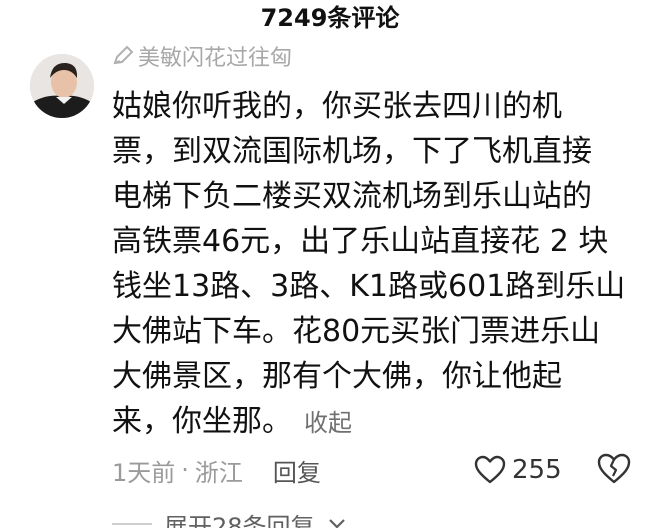  I want to click on username: 美敏闪花过往匈, so click(215, 56).